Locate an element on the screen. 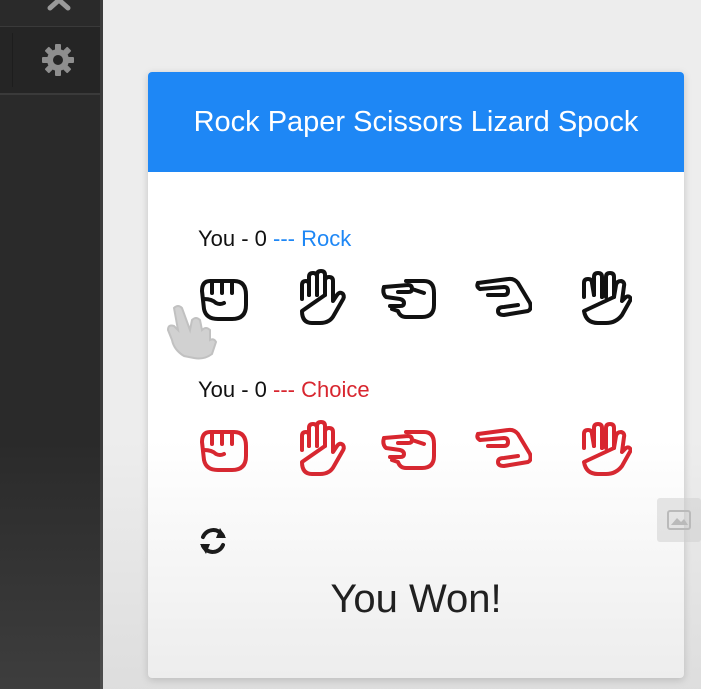 The height and width of the screenshot is (689, 701). side-thumbnail is located at coordinates (679, 520).